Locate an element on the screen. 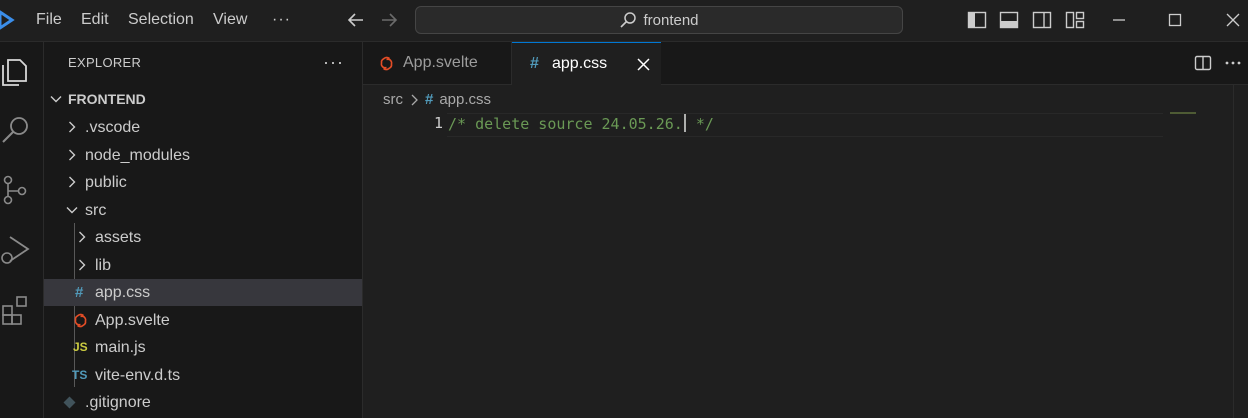 This screenshot has width=1248, height=418. tree-folder-lib: lib is located at coordinates (203, 265).